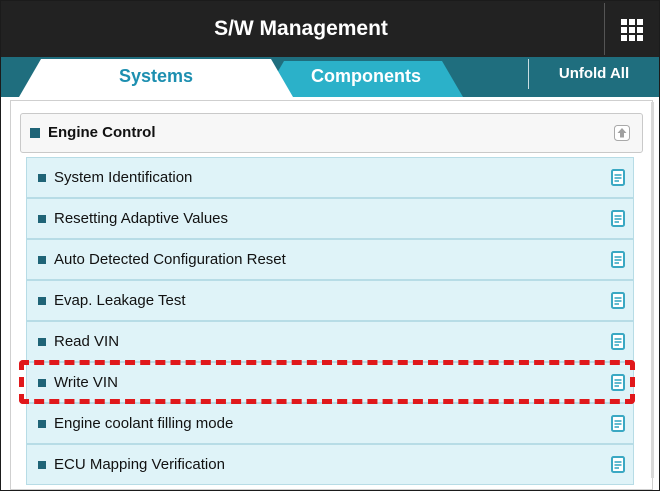  What do you see at coordinates (139, 464) in the screenshot?
I see `list-item-label: ECU Mapping Verification` at bounding box center [139, 464].